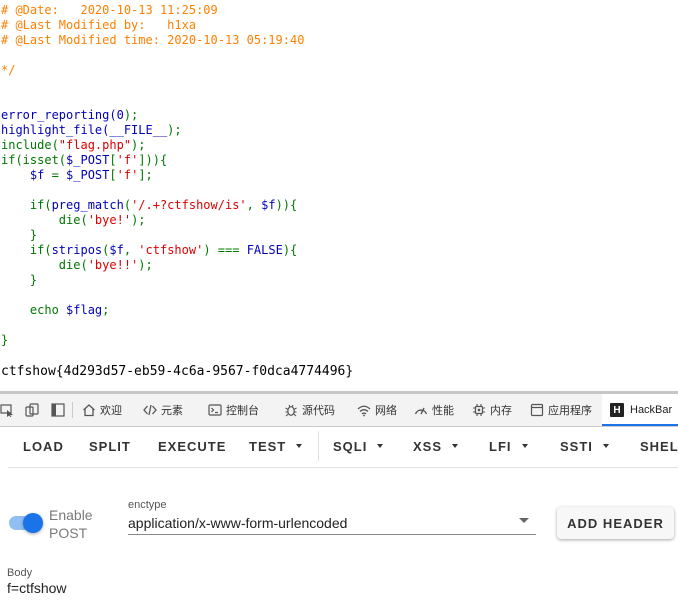 This screenshot has height=603, width=678. What do you see at coordinates (237, 523) in the screenshot?
I see `enctype-select: application/x-www-form-urlencoded` at bounding box center [237, 523].